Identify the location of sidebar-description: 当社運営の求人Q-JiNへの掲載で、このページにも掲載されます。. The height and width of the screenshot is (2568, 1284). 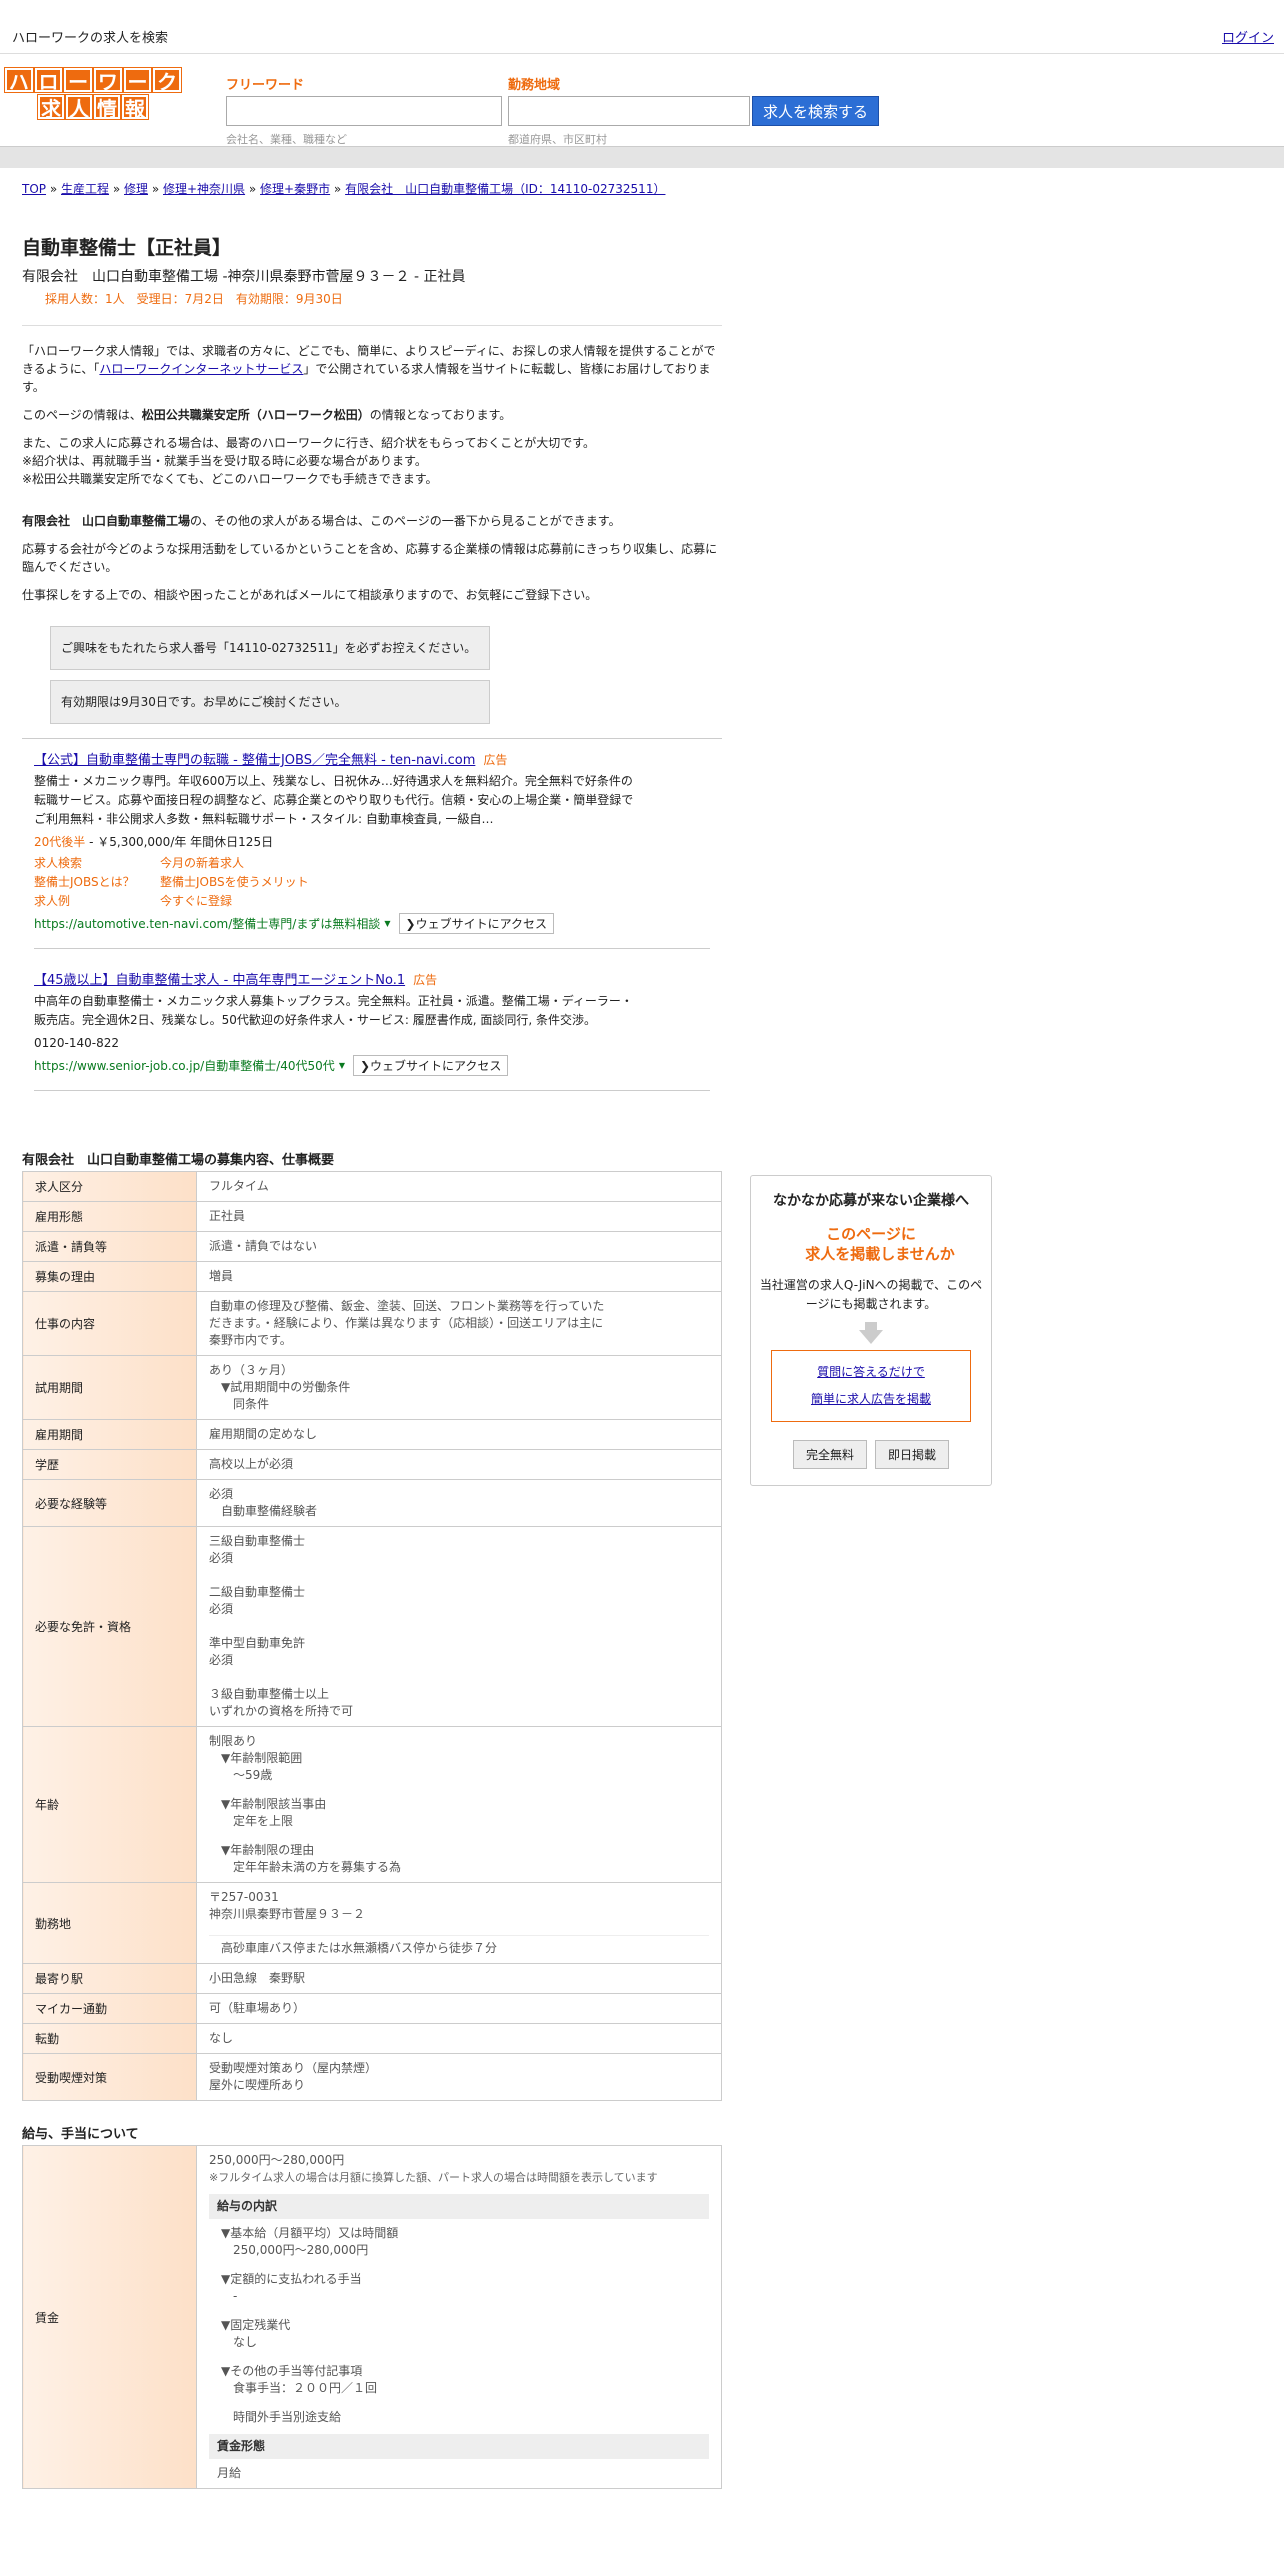
(871, 1294).